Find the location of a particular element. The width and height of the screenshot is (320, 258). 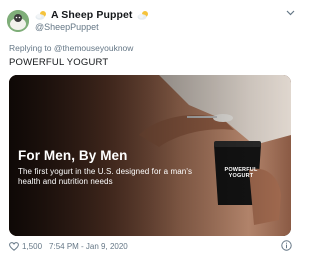

author-name-row: A Sheep Puppet is located at coordinates (92, 15).